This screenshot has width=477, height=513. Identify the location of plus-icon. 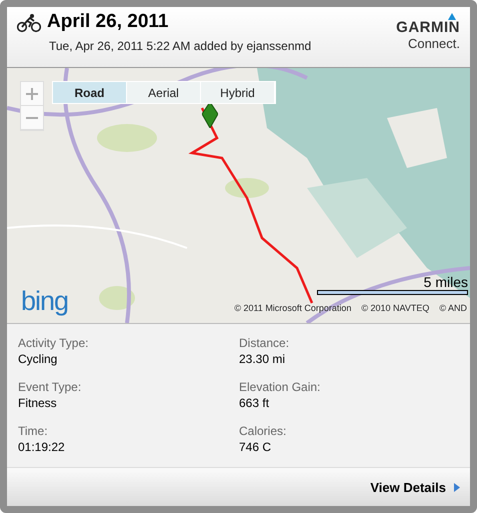
(32, 93).